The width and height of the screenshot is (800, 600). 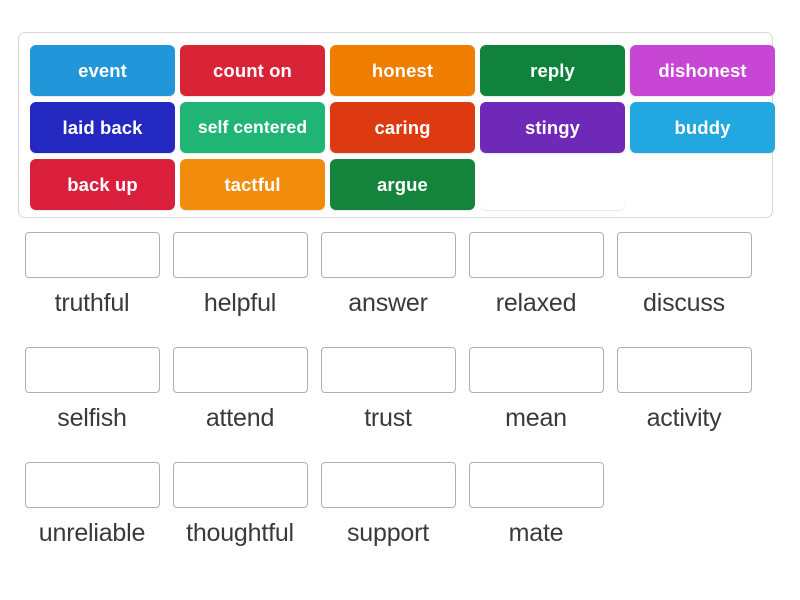 I want to click on answer-label: helpful, so click(x=240, y=303).